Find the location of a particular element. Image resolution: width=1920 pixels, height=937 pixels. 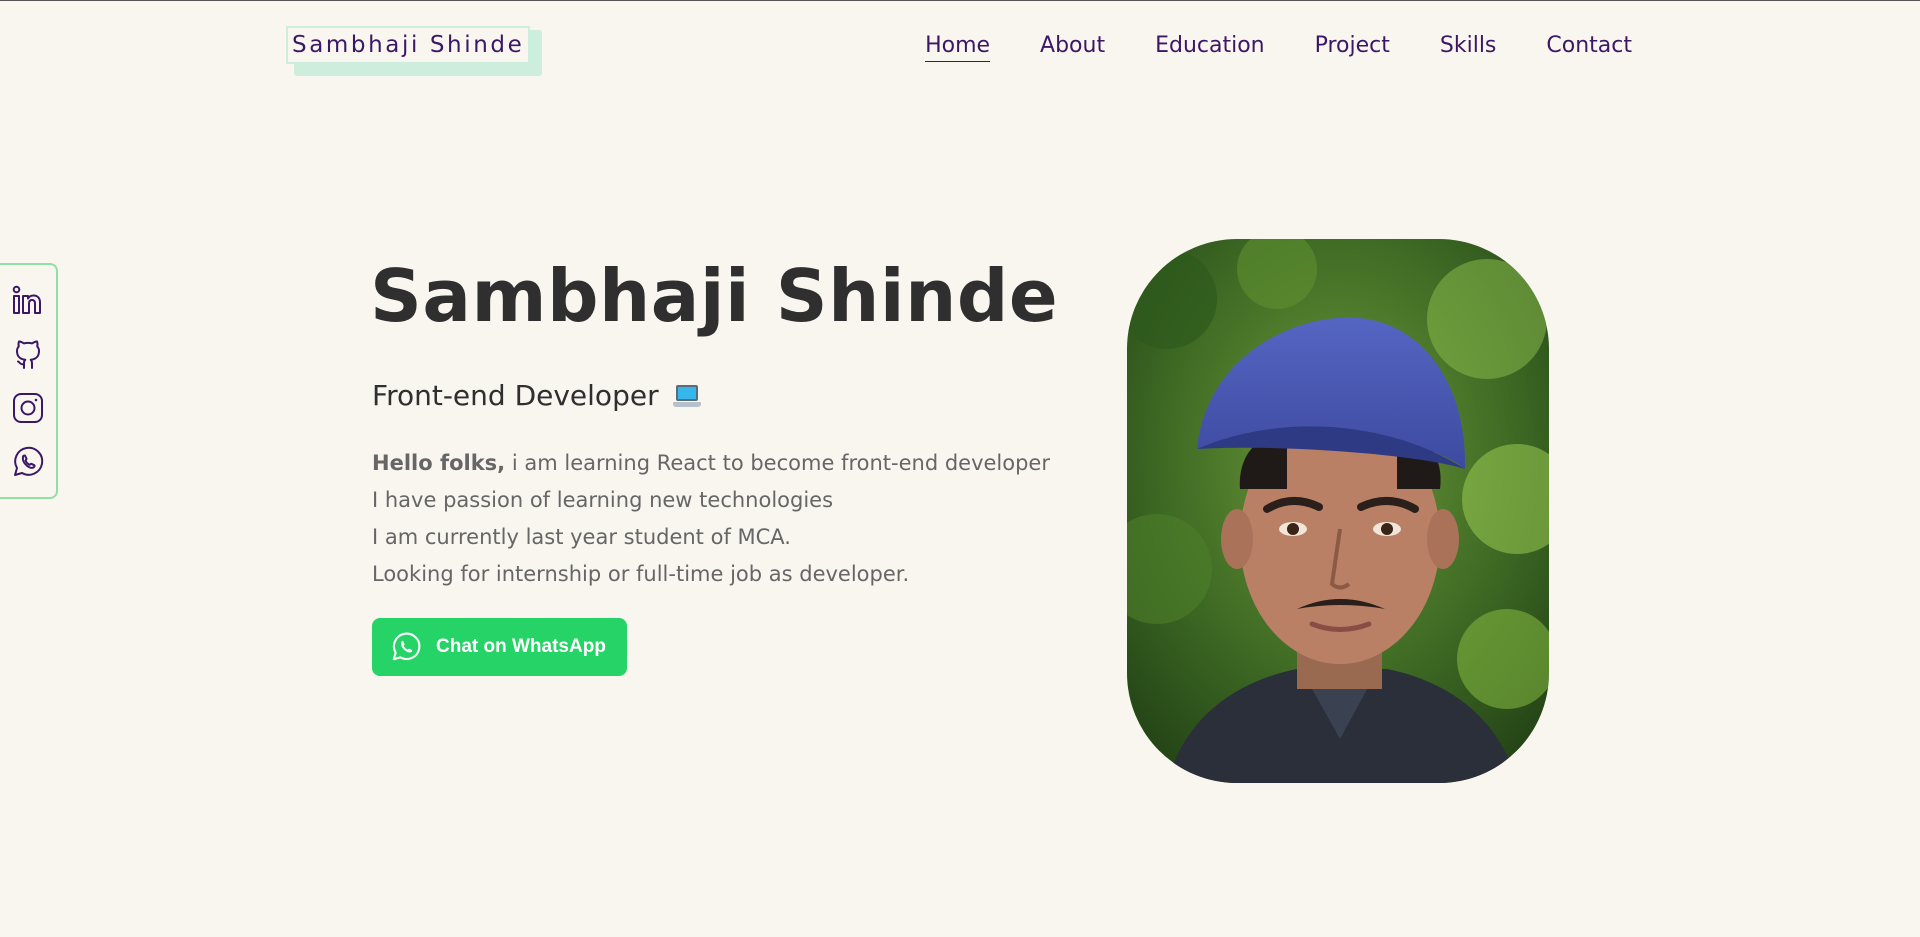

bio-line-3: I am currently last year student of MCA. is located at coordinates (581, 537).